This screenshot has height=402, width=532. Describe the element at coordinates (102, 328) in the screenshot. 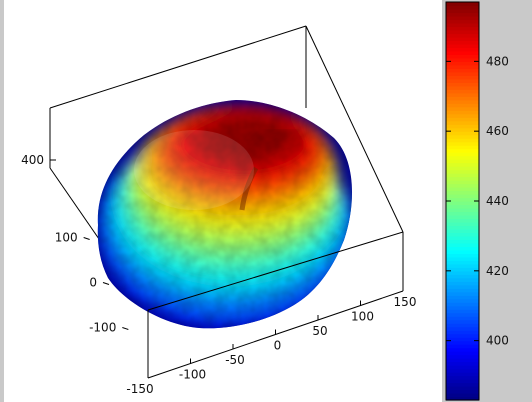

I see `y-tick-label: -100` at that location.